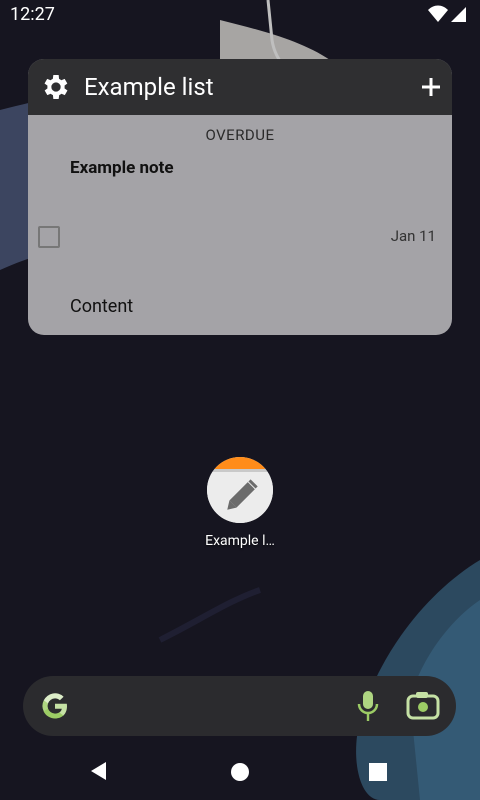 This screenshot has width=480, height=800. What do you see at coordinates (101, 306) in the screenshot?
I see `note-content: Content` at bounding box center [101, 306].